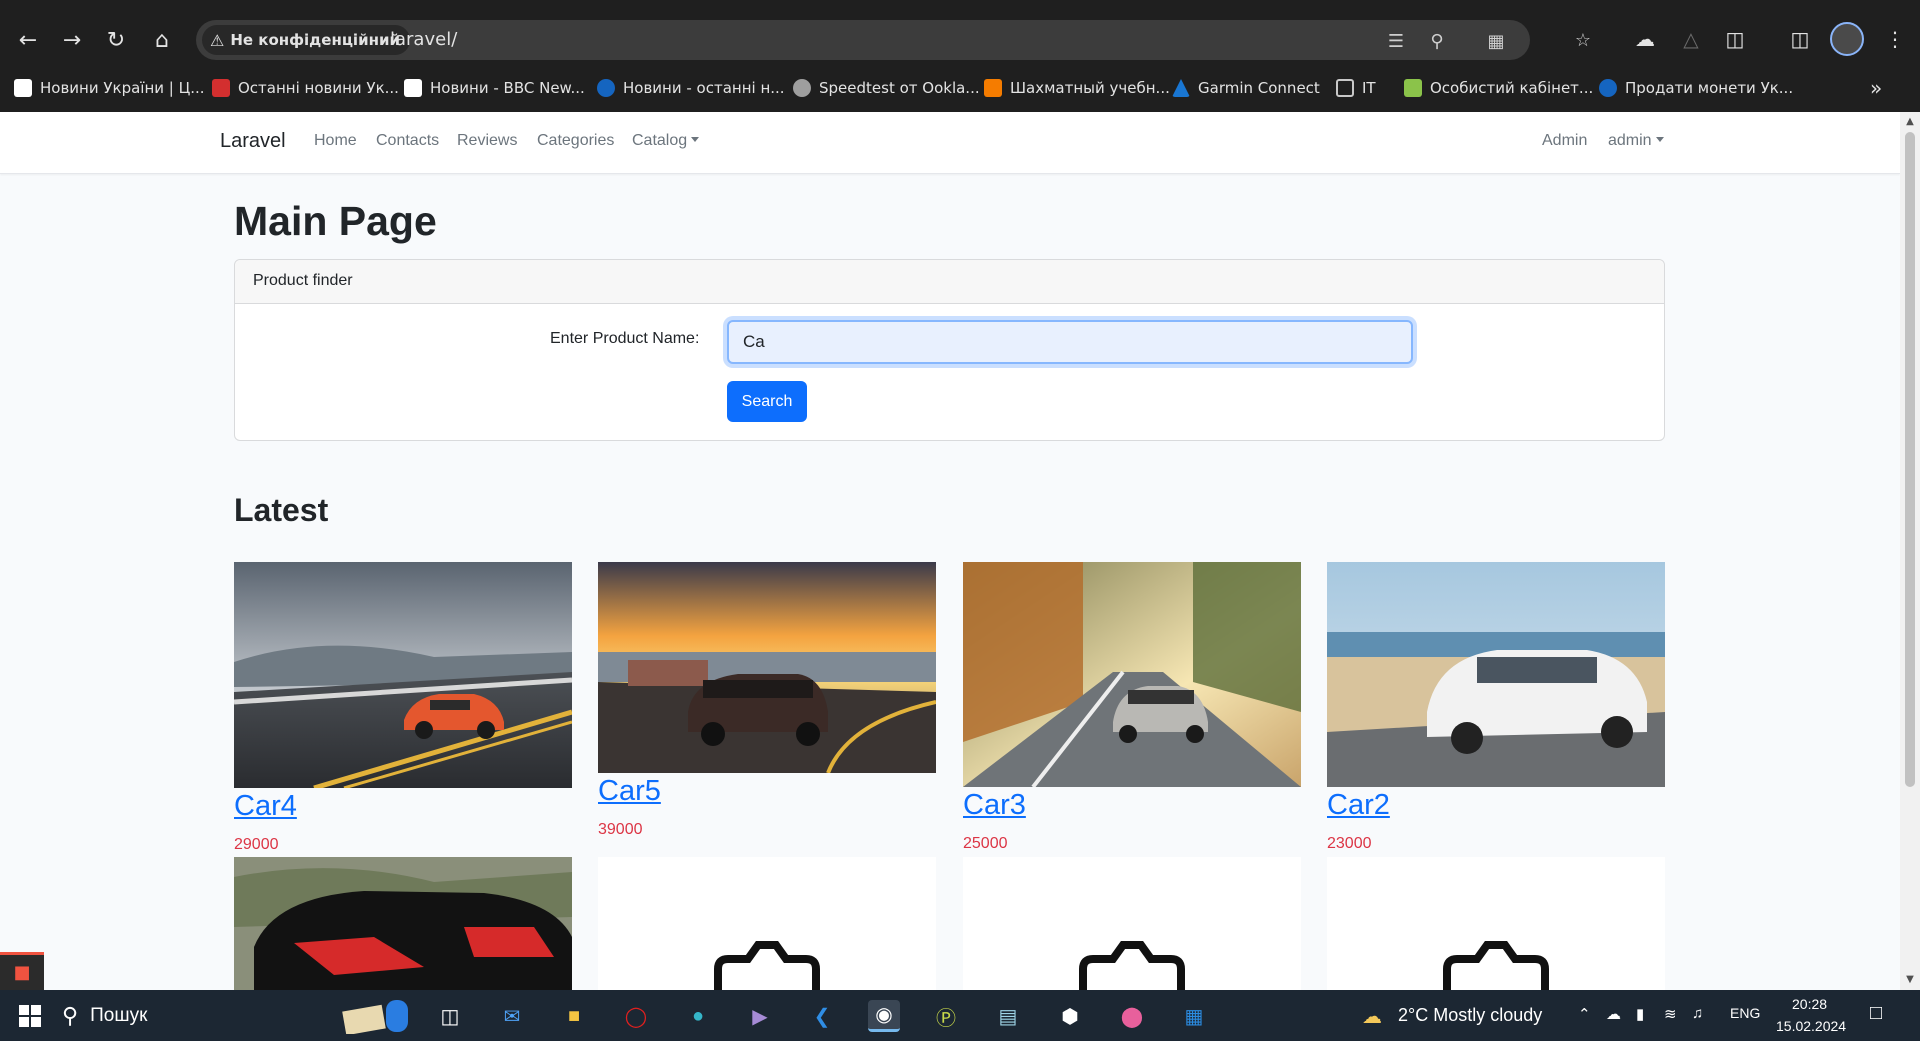 The image size is (1920, 1041). I want to click on onedrive-icon: ☁, so click(1613, 1014).